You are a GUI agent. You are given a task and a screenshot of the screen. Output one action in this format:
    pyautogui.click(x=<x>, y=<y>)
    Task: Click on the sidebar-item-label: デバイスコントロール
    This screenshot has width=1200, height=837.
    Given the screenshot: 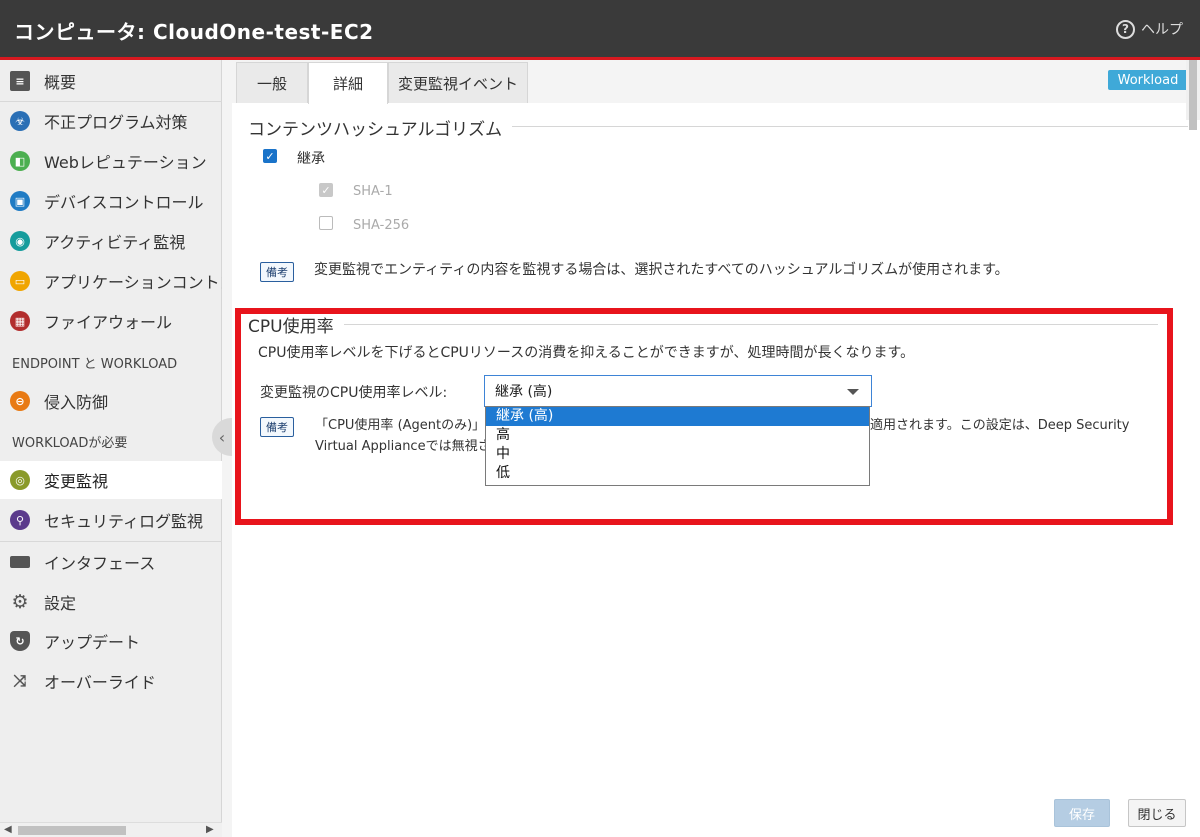 What is the action you would take?
    pyautogui.click(x=124, y=202)
    